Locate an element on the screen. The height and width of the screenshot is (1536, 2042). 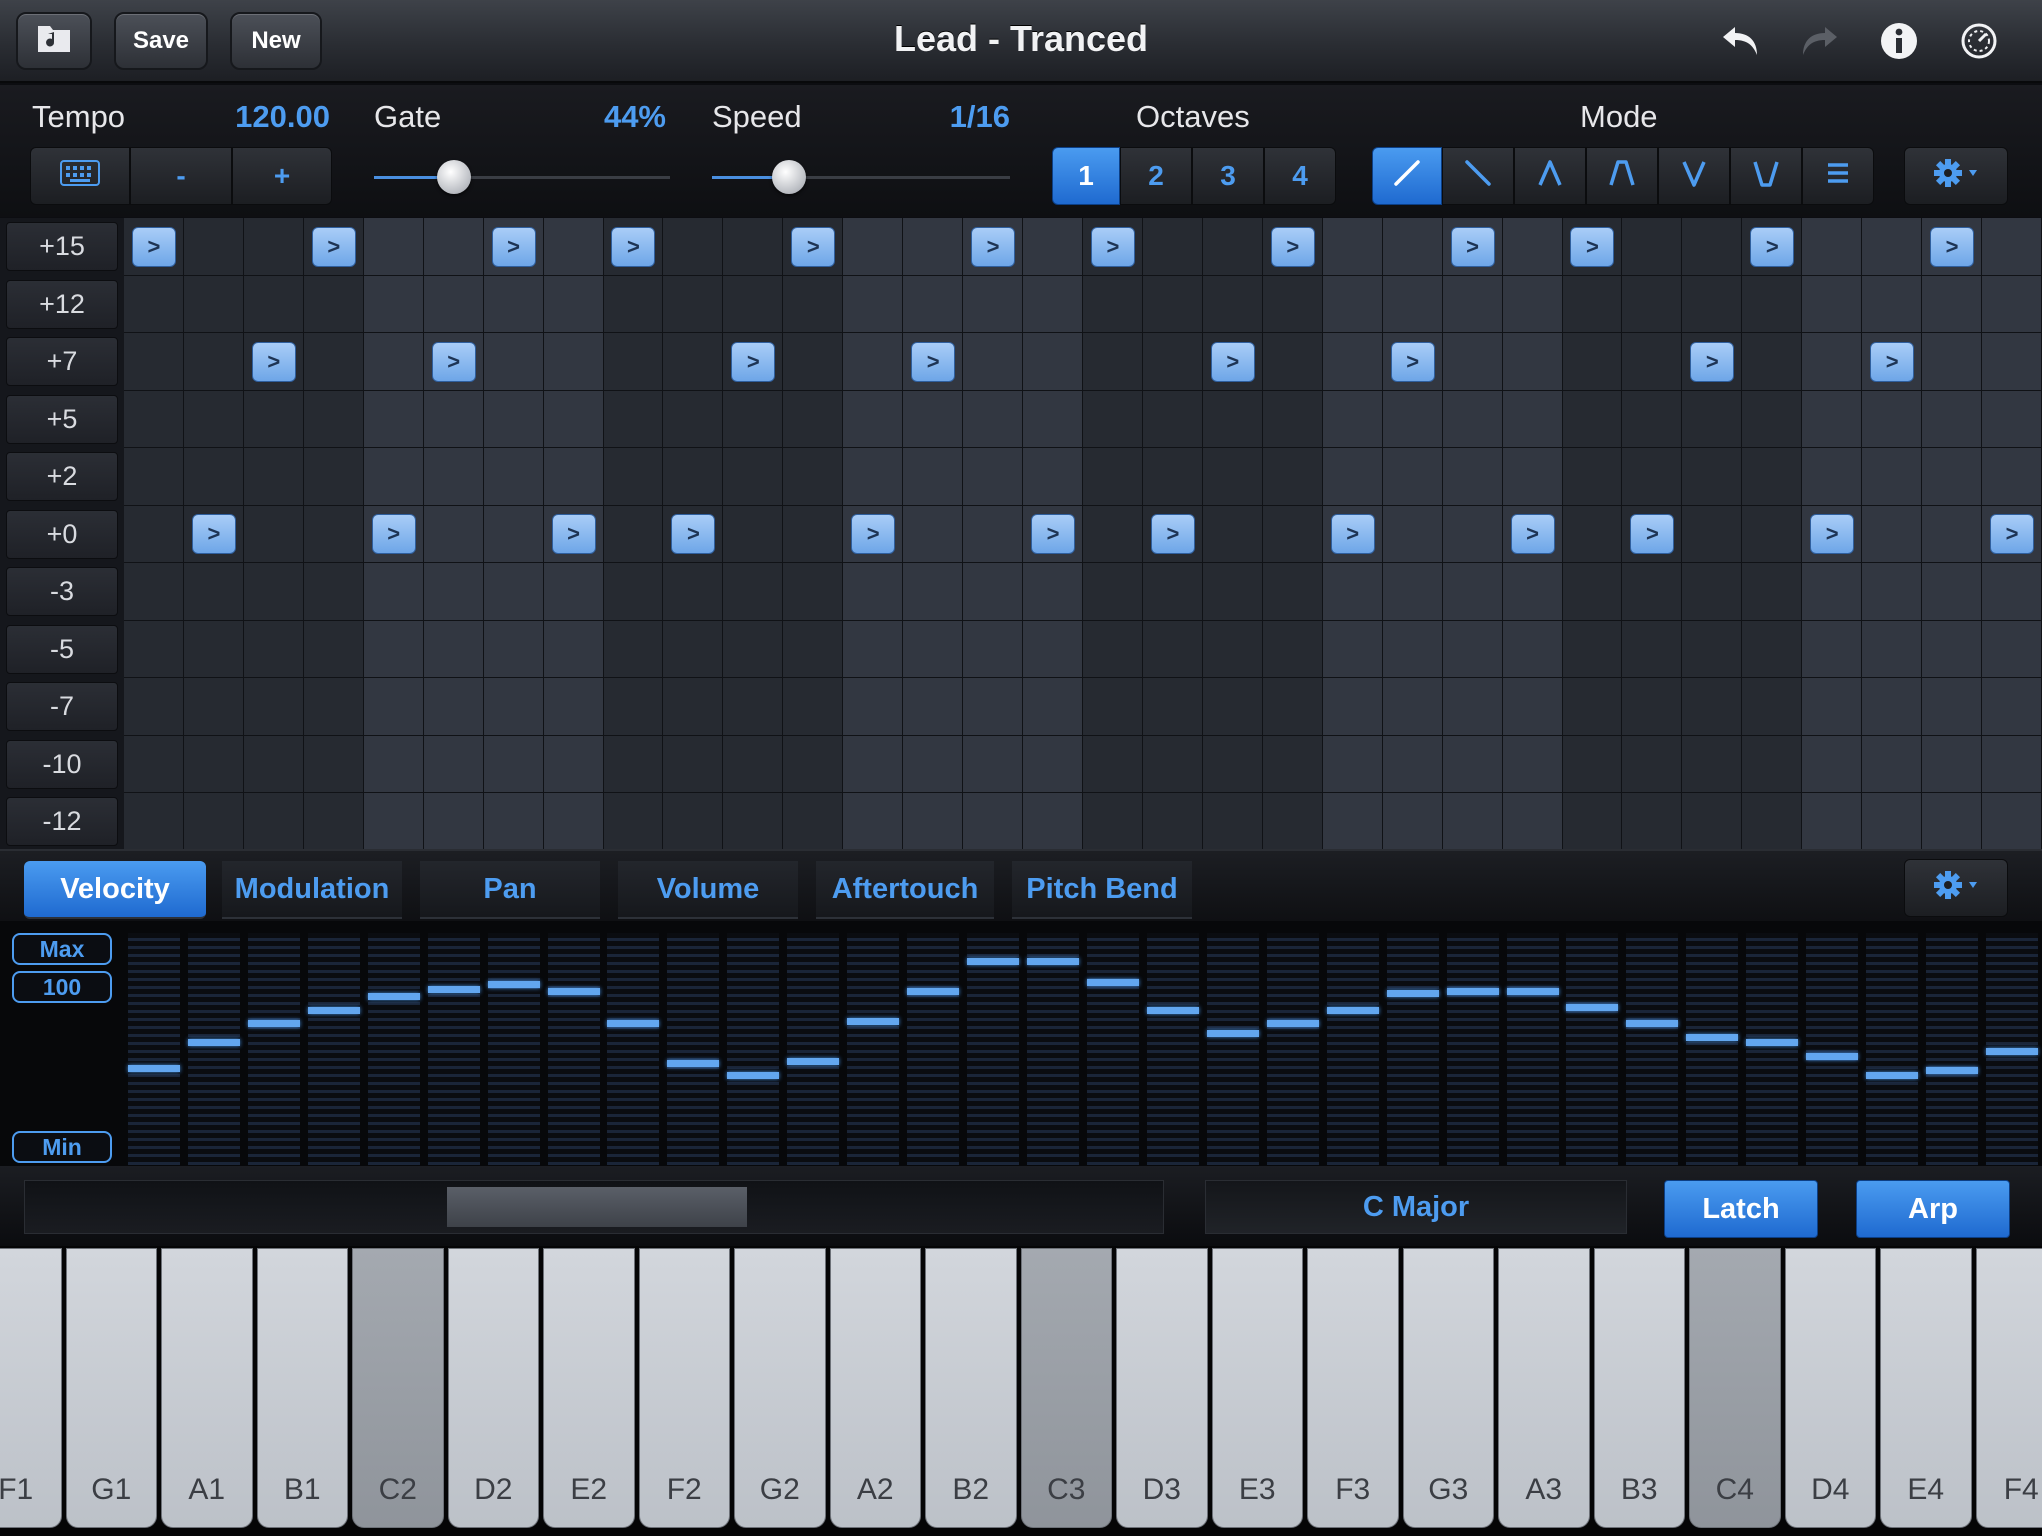
lane-settings-button is located at coordinates (1956, 888).